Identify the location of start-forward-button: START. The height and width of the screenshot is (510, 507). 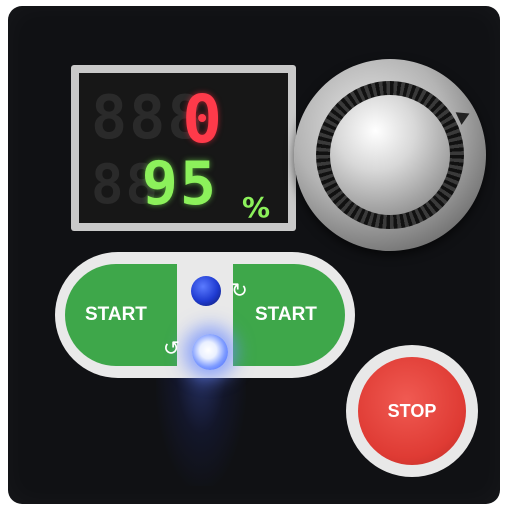
(286, 315).